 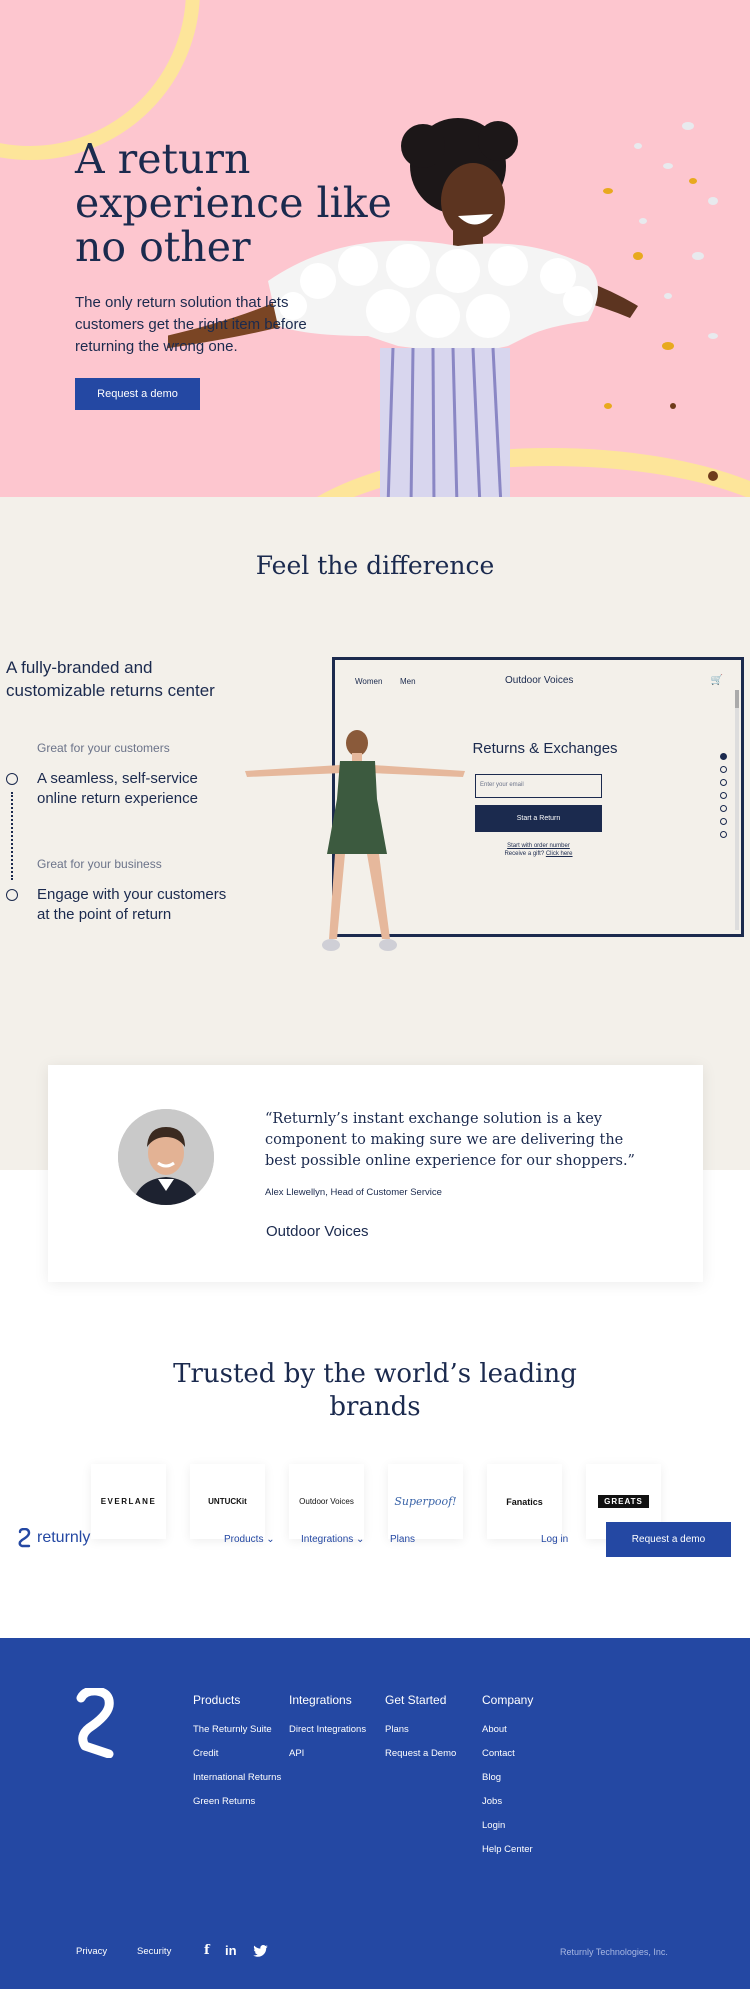 What do you see at coordinates (538, 786) in the screenshot?
I see `demo-email-field: Enter your email` at bounding box center [538, 786].